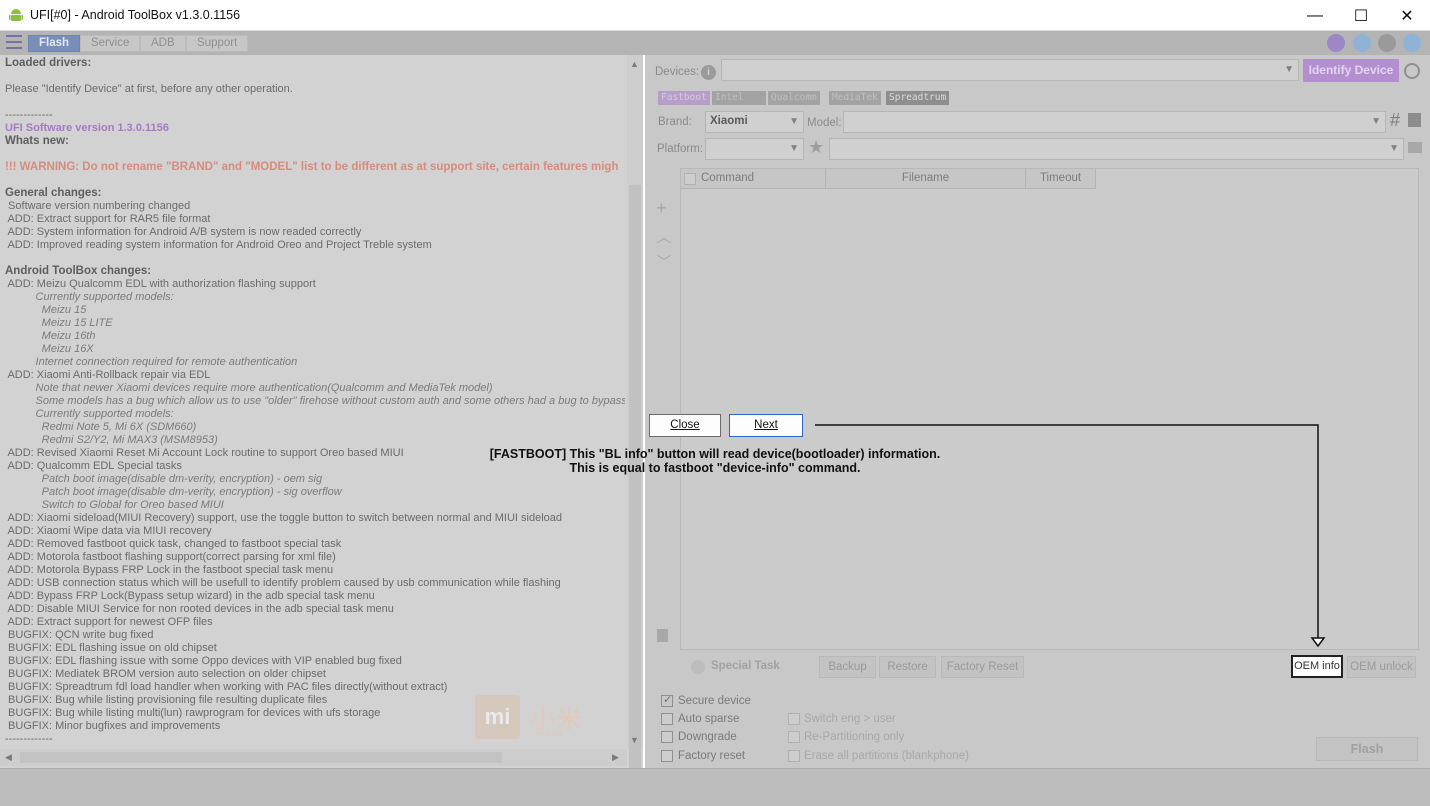  Describe the element at coordinates (110, 43) in the screenshot. I see `tab-service: Service` at that location.